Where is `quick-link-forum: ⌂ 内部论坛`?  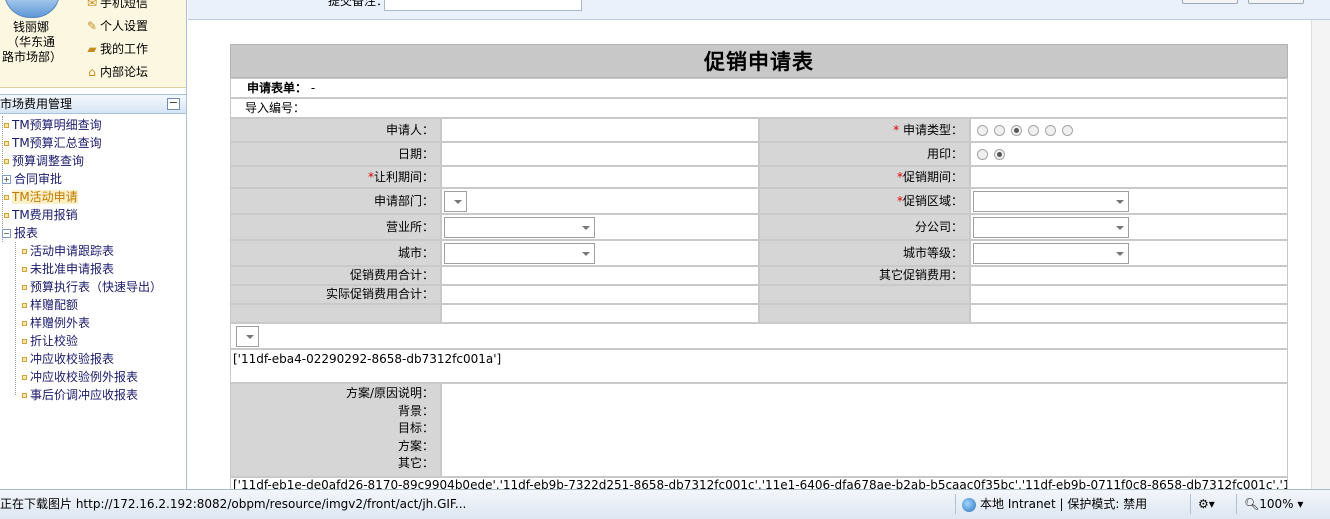
quick-link-forum: ⌂ 内部论坛 is located at coordinates (116, 72).